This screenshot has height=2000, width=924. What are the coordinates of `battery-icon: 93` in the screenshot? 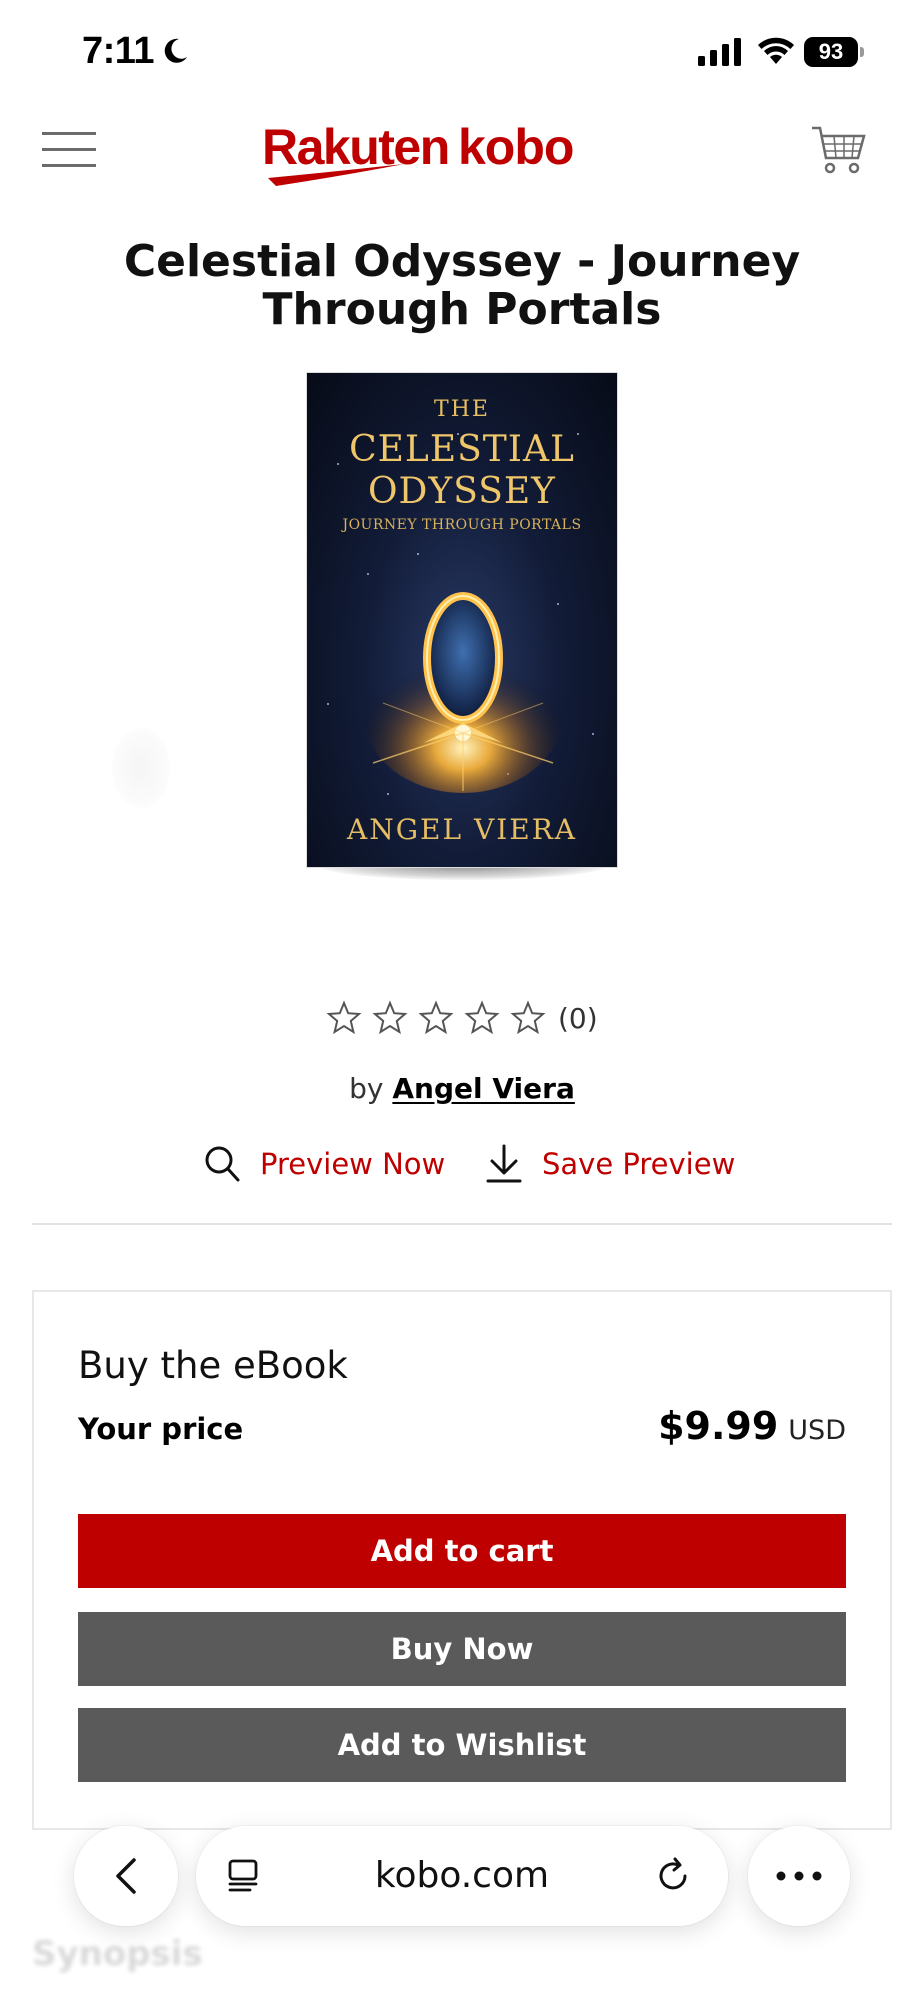 It's located at (834, 52).